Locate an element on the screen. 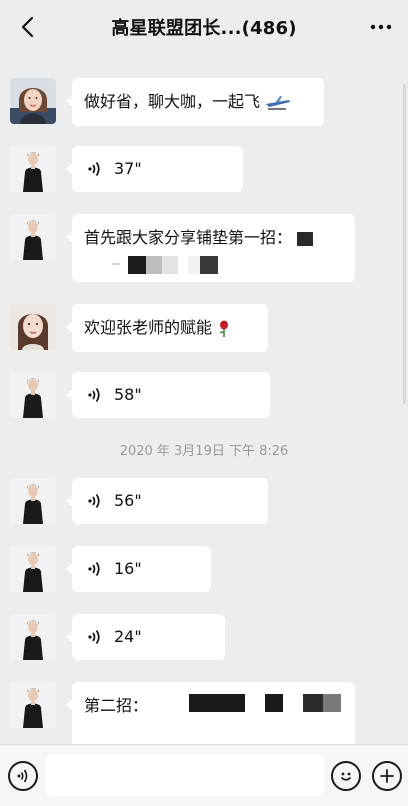 The image size is (408, 806). voice-message: 24" is located at coordinates (145, 637).